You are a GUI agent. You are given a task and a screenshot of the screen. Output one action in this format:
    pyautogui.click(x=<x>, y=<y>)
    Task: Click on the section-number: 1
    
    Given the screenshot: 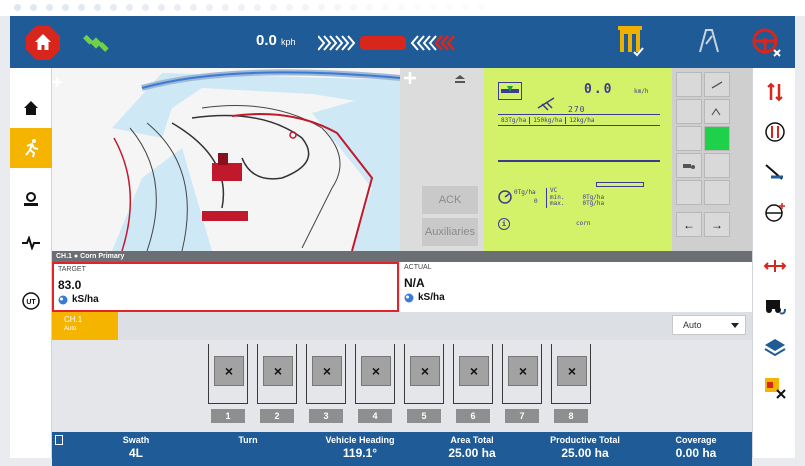 What is the action you would take?
    pyautogui.click(x=228, y=416)
    